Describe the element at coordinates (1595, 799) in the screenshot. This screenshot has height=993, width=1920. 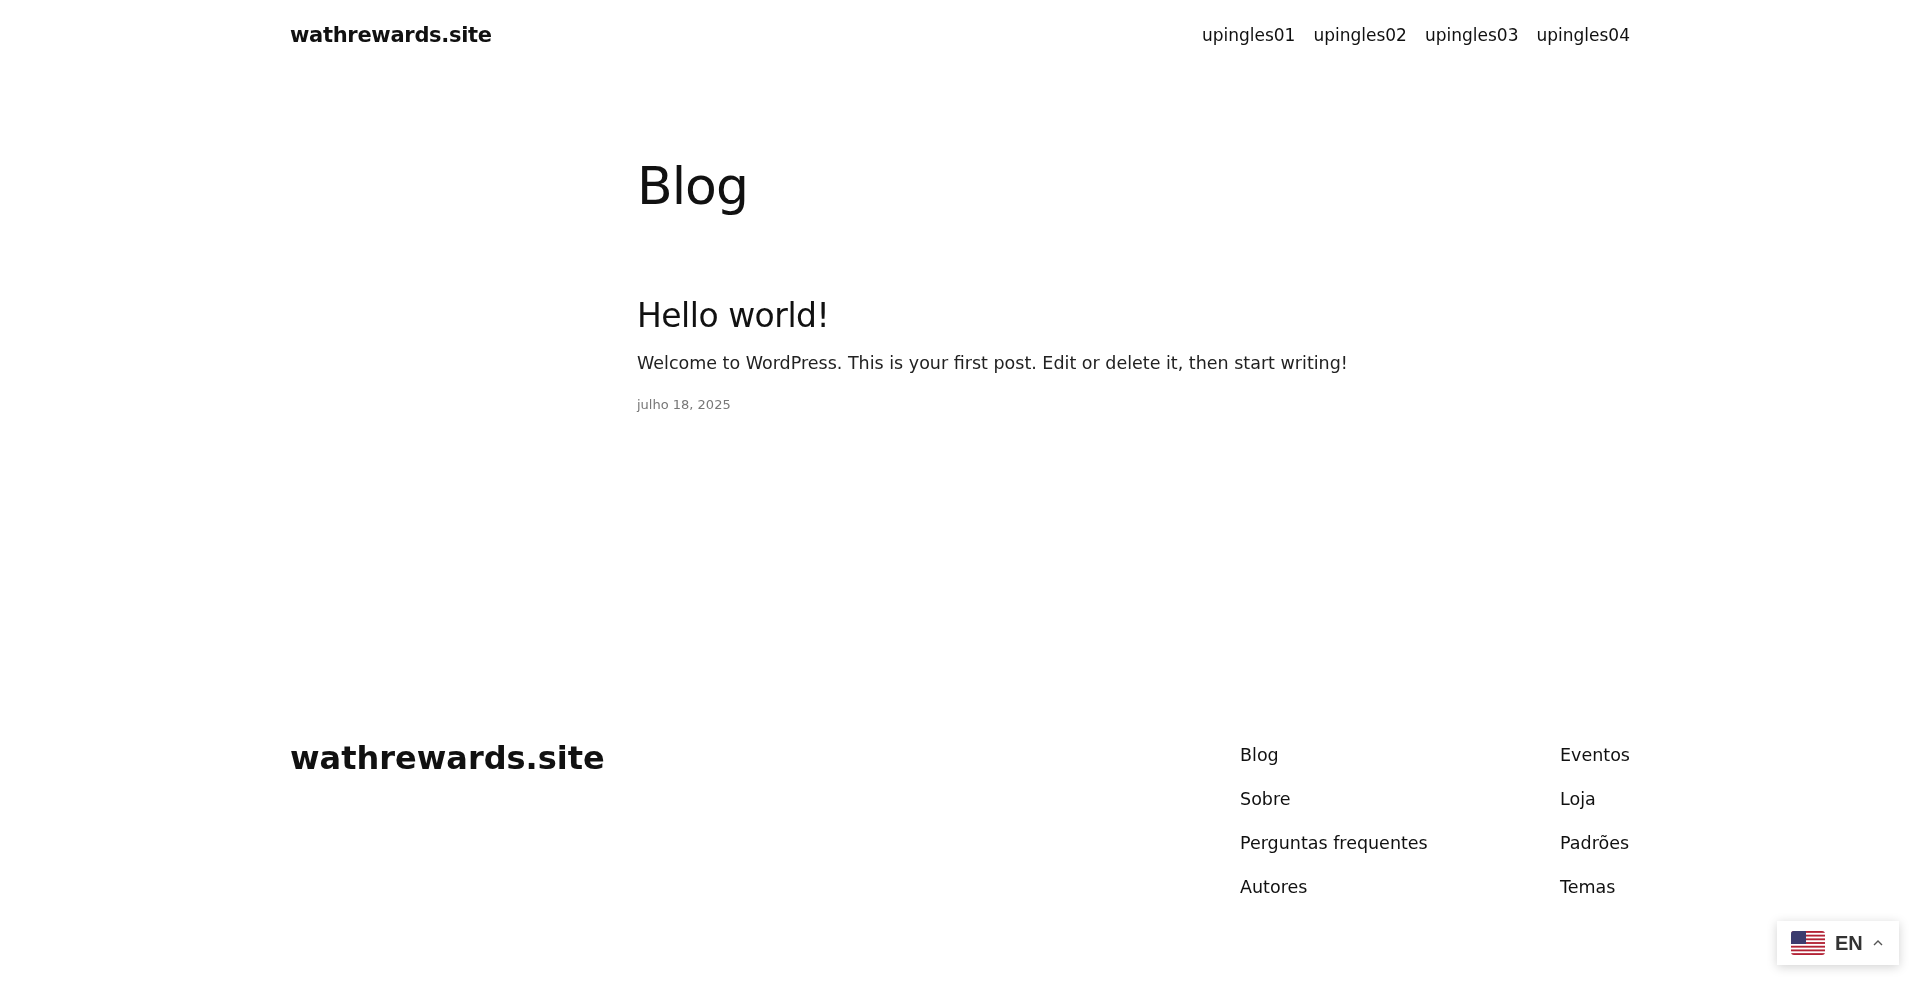
I see `footer-link: Loja` at that location.